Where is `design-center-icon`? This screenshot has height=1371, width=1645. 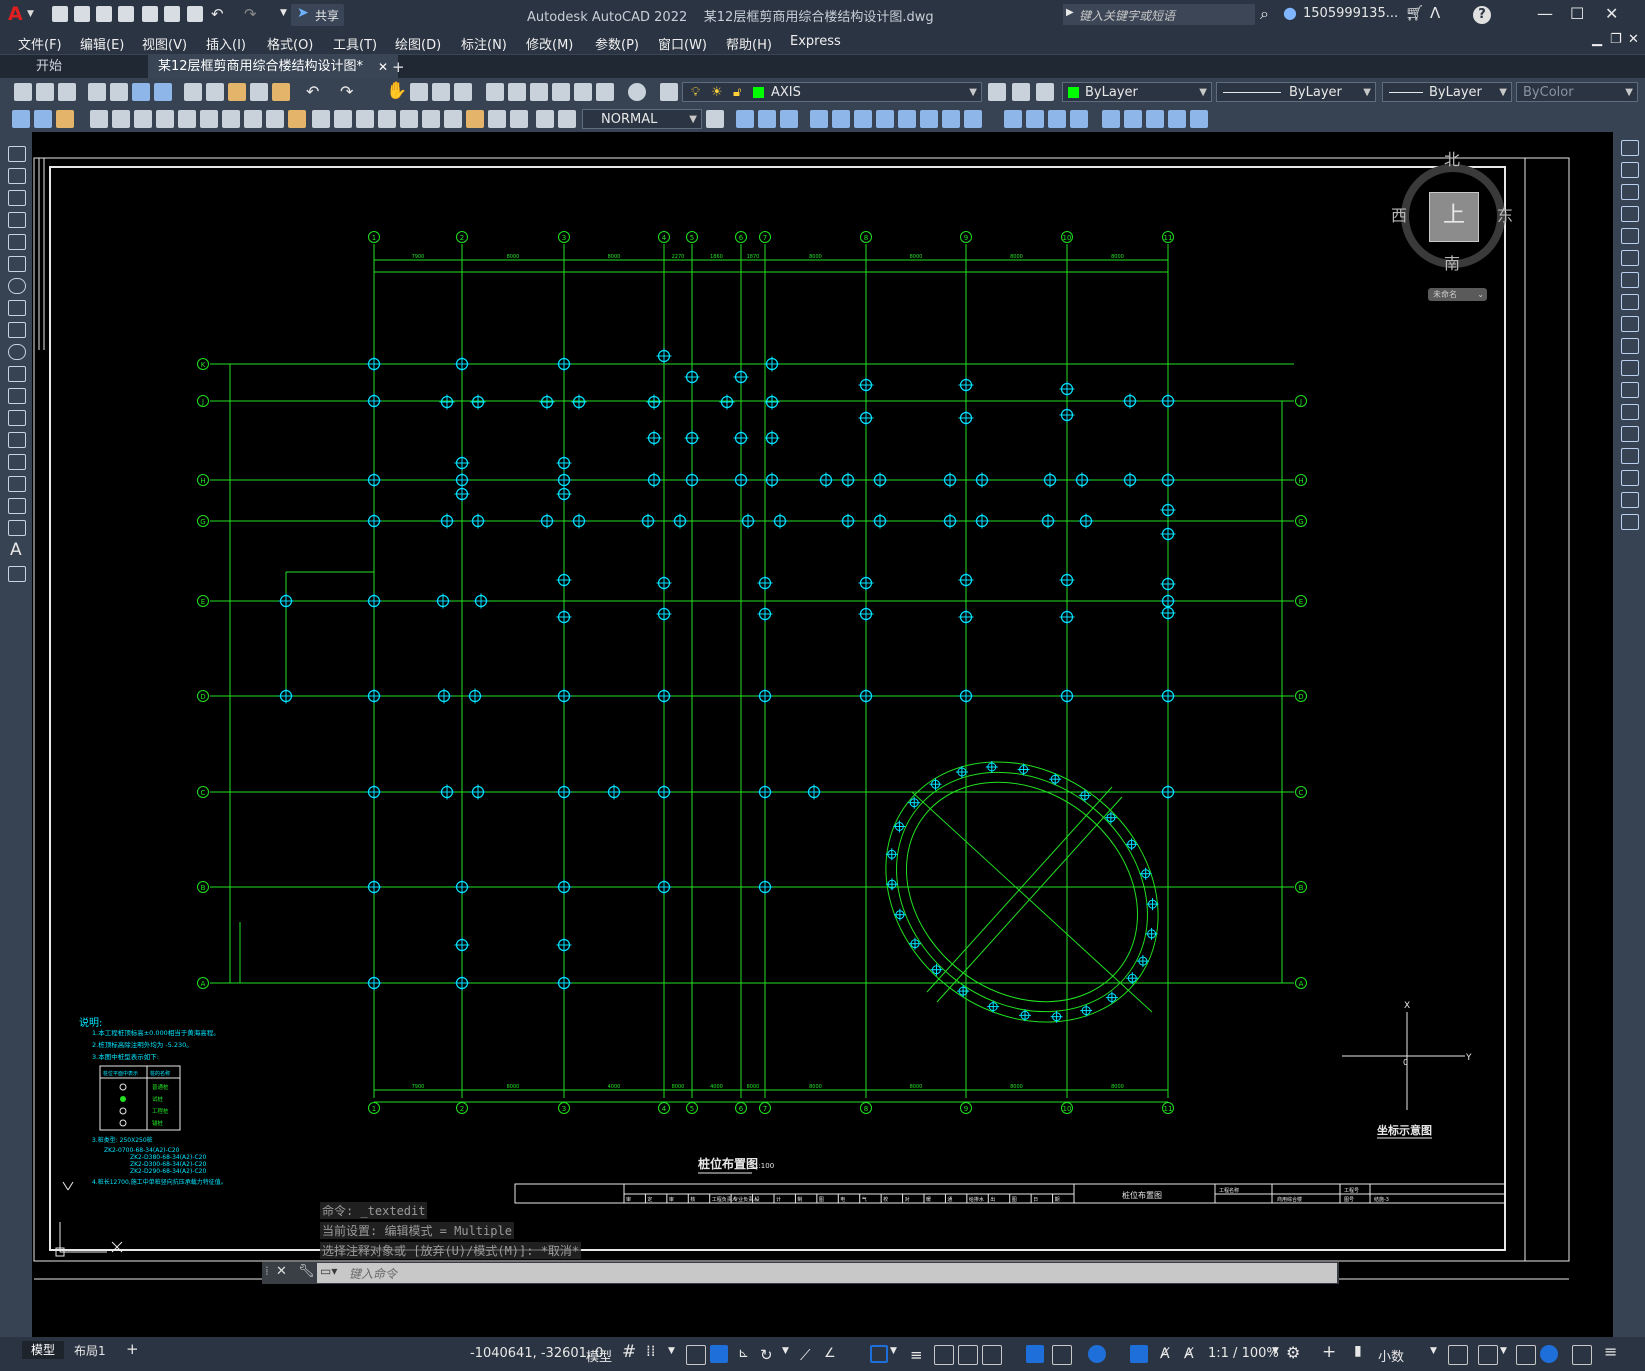
design-center-icon is located at coordinates (517, 92).